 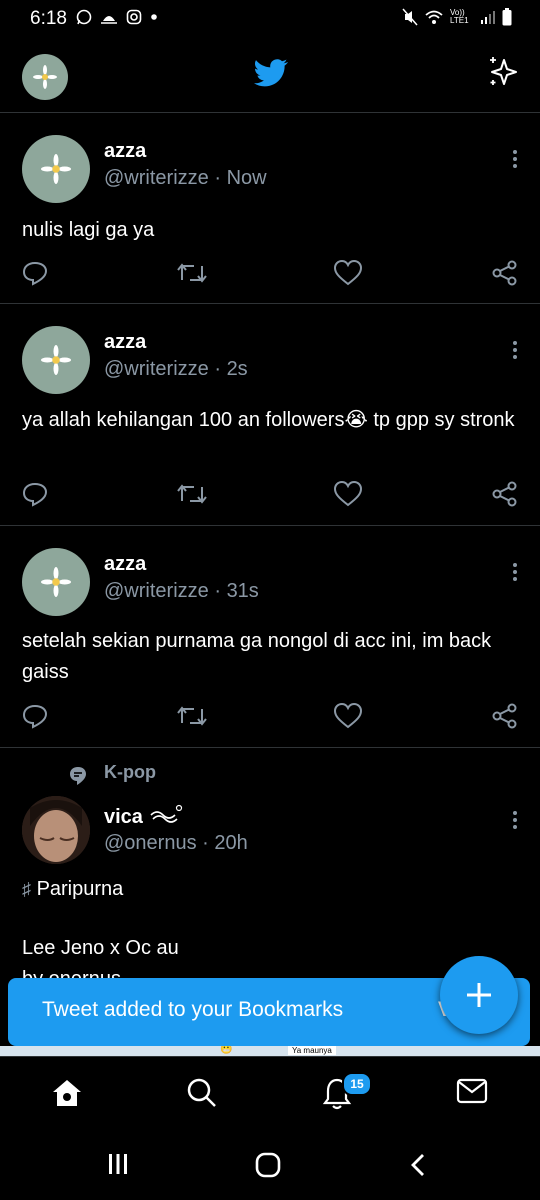 I want to click on compose-tweet-button, so click(x=479, y=995).